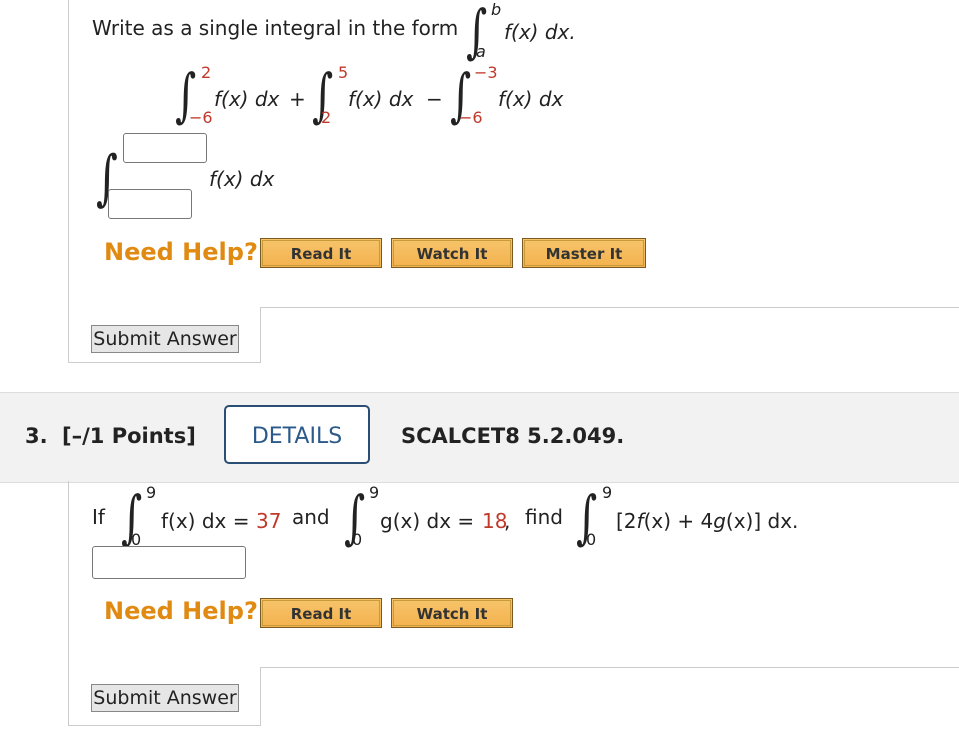 The image size is (959, 753). I want to click on and-label: and, so click(311, 517).